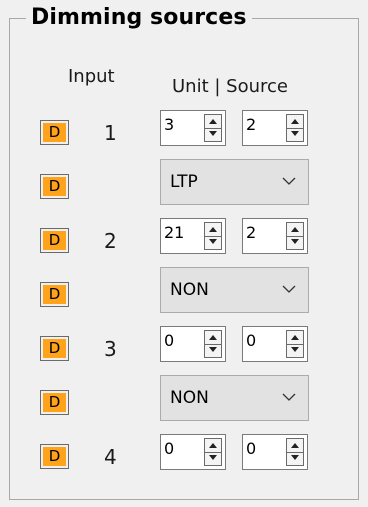  What do you see at coordinates (110, 349) in the screenshot?
I see `input-number: 3` at bounding box center [110, 349].